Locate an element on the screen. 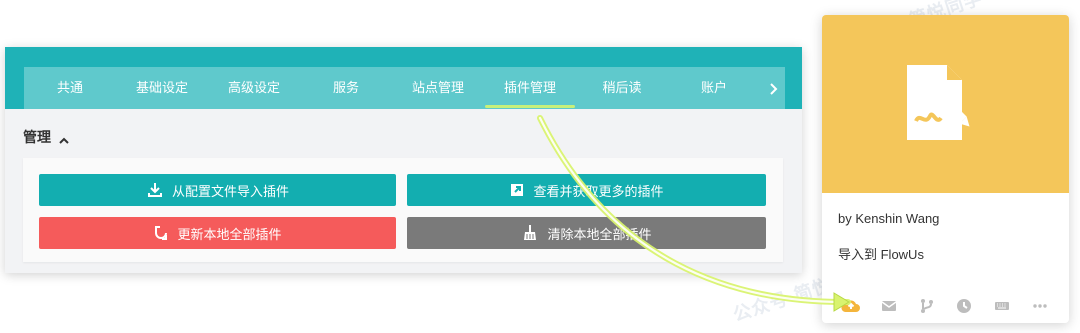 The image size is (1080, 333). management-section-header: 管理 is located at coordinates (46, 137).